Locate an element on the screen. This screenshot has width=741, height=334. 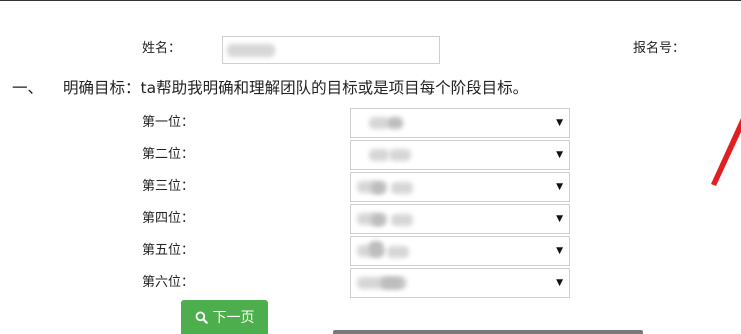
rank-select-1: ▼ is located at coordinates (460, 123).